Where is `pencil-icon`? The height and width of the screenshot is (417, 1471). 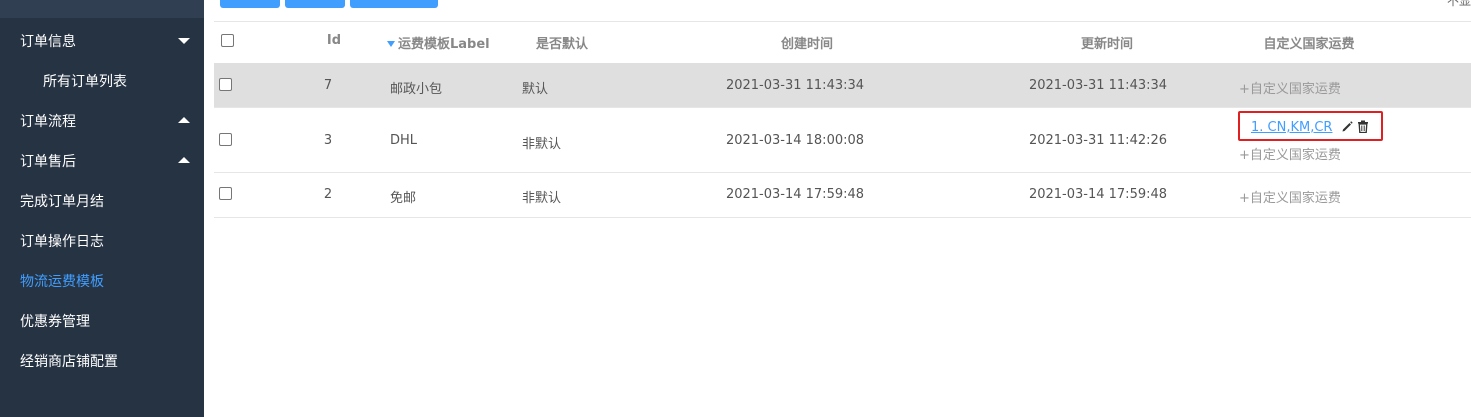 pencil-icon is located at coordinates (1347, 128).